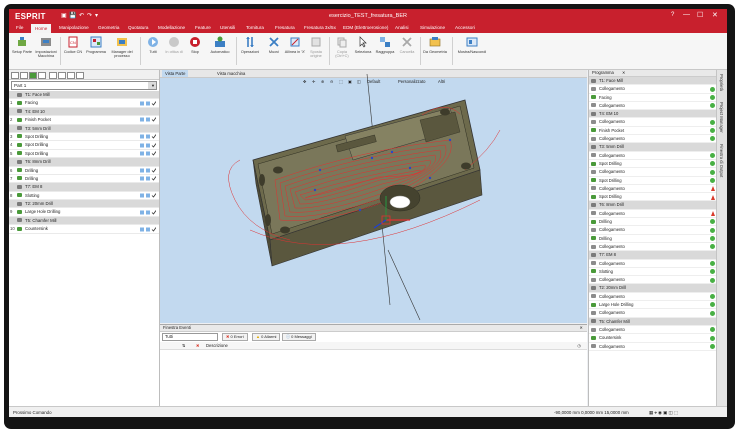 This screenshot has width=739, height=436. What do you see at coordinates (227, 27) in the screenshot?
I see `menu-utensili: Utensili` at bounding box center [227, 27].